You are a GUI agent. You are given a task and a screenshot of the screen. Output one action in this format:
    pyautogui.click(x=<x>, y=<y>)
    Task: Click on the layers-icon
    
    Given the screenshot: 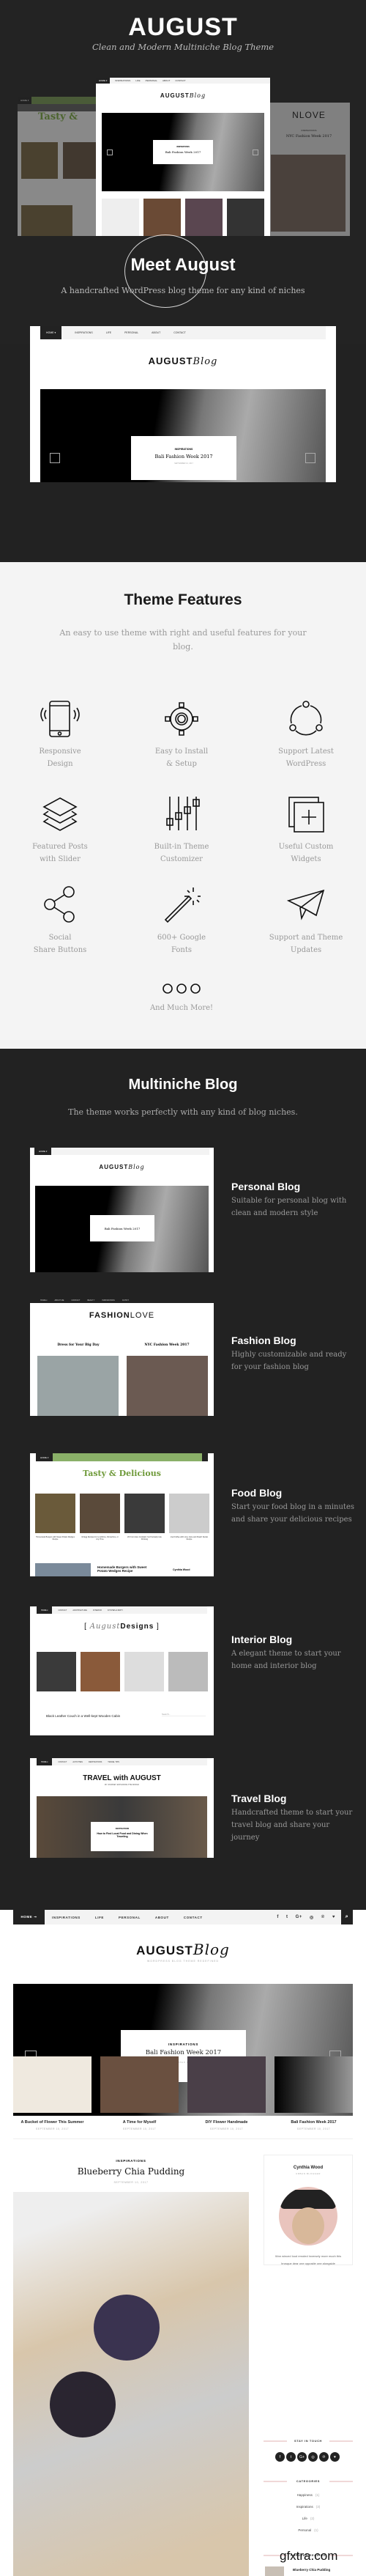 What is the action you would take?
    pyautogui.click(x=60, y=814)
    